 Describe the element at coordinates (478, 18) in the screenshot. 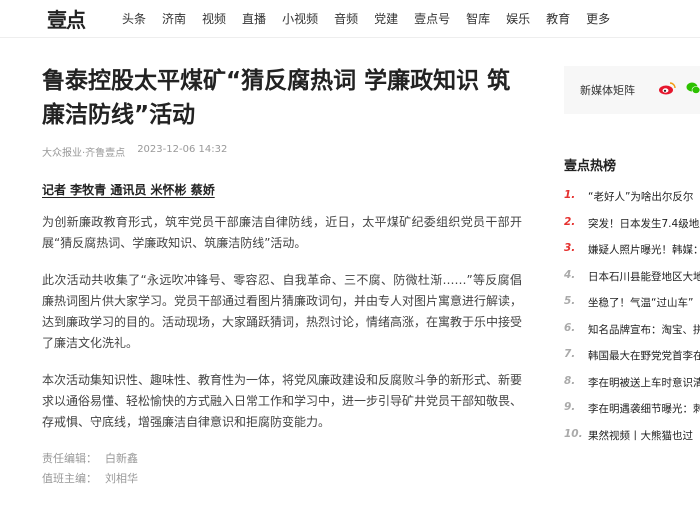

I see `nav-item-think-tank: 智库` at that location.